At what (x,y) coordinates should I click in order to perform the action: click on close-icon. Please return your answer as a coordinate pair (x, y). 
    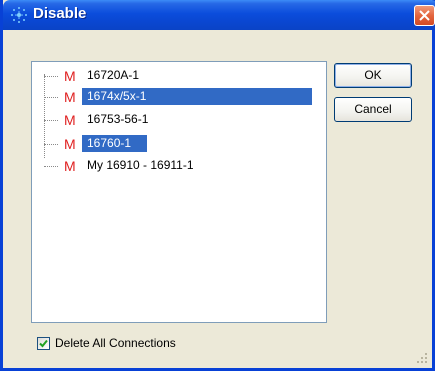
    Looking at the image, I should click on (424, 15).